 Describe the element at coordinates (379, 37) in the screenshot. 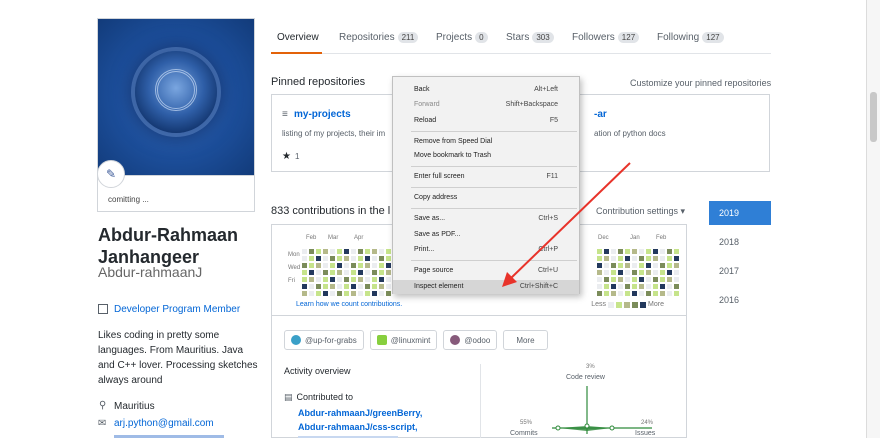

I see `tab-repositories: Repositories 211` at that location.